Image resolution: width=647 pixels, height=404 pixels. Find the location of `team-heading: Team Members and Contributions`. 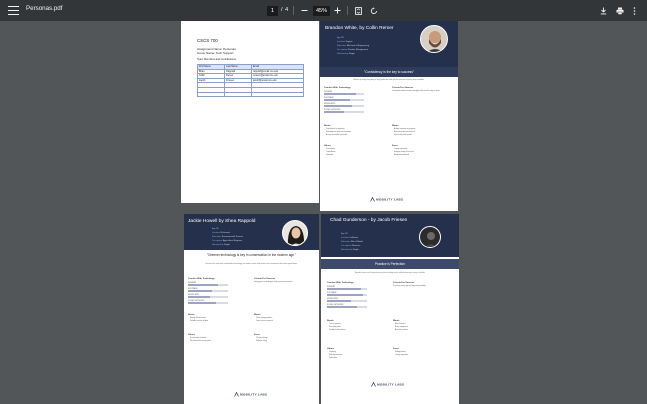

team-heading: Team Members and Contributions is located at coordinates (216, 59).